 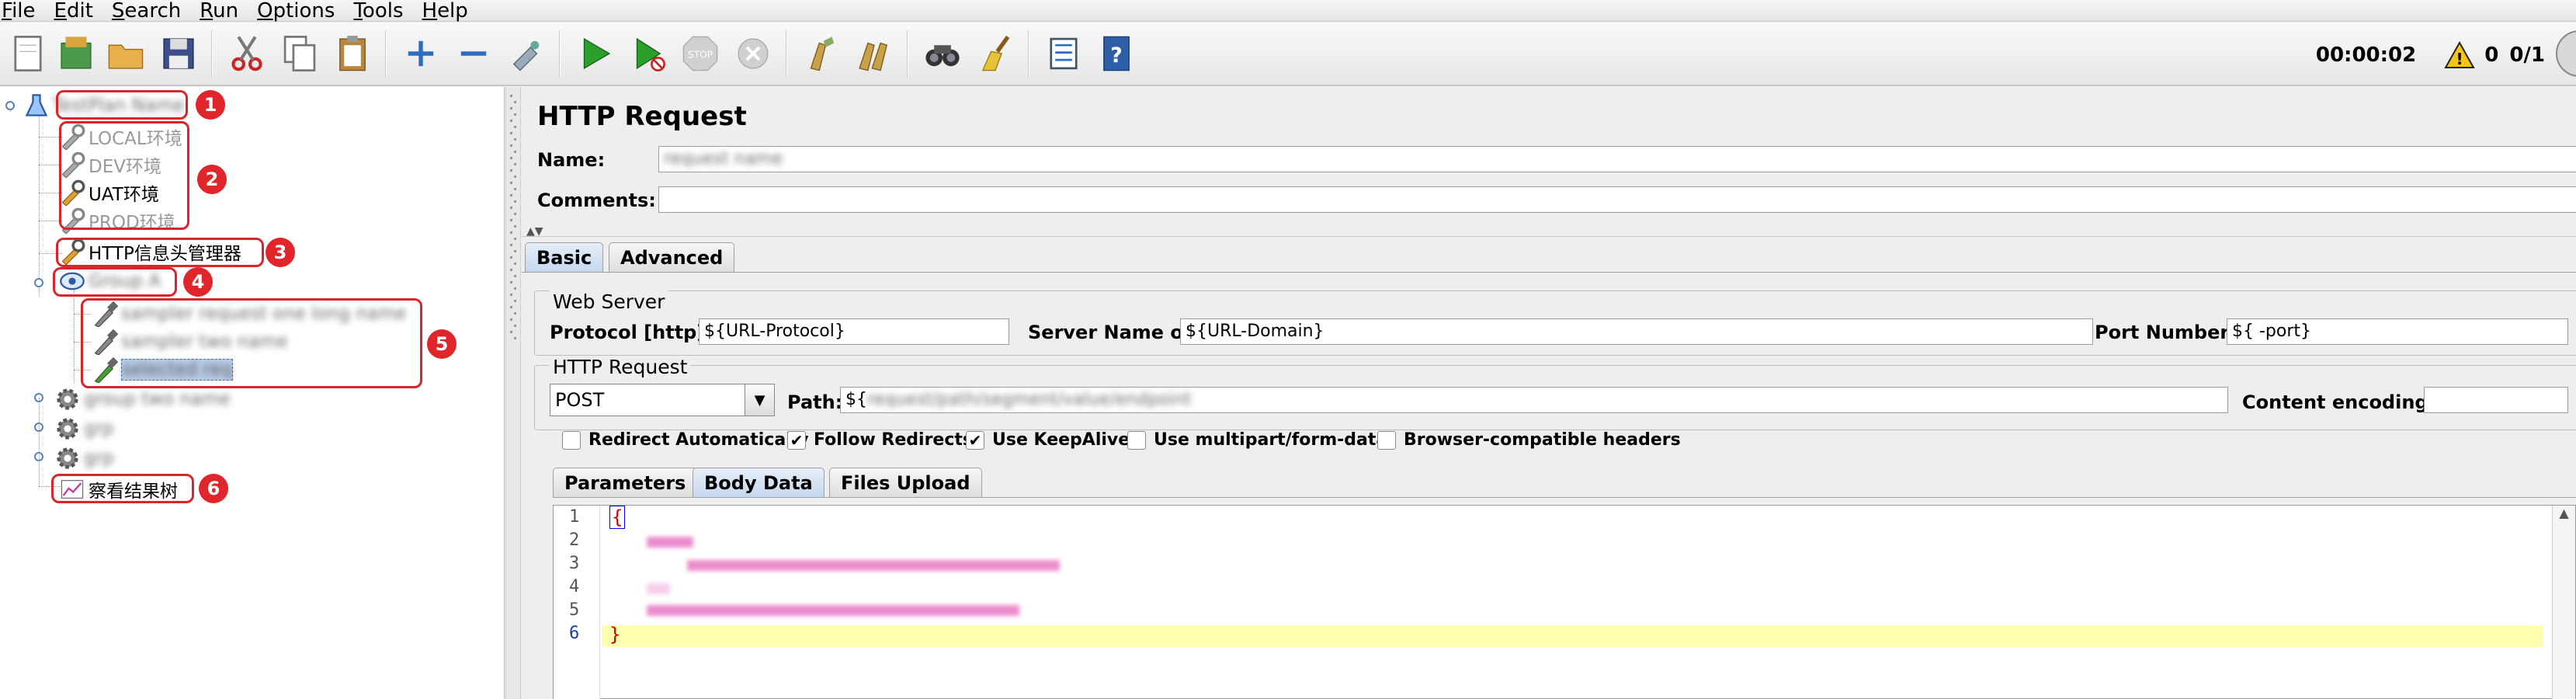 I want to click on panel-title: HTTP Request, so click(x=642, y=116).